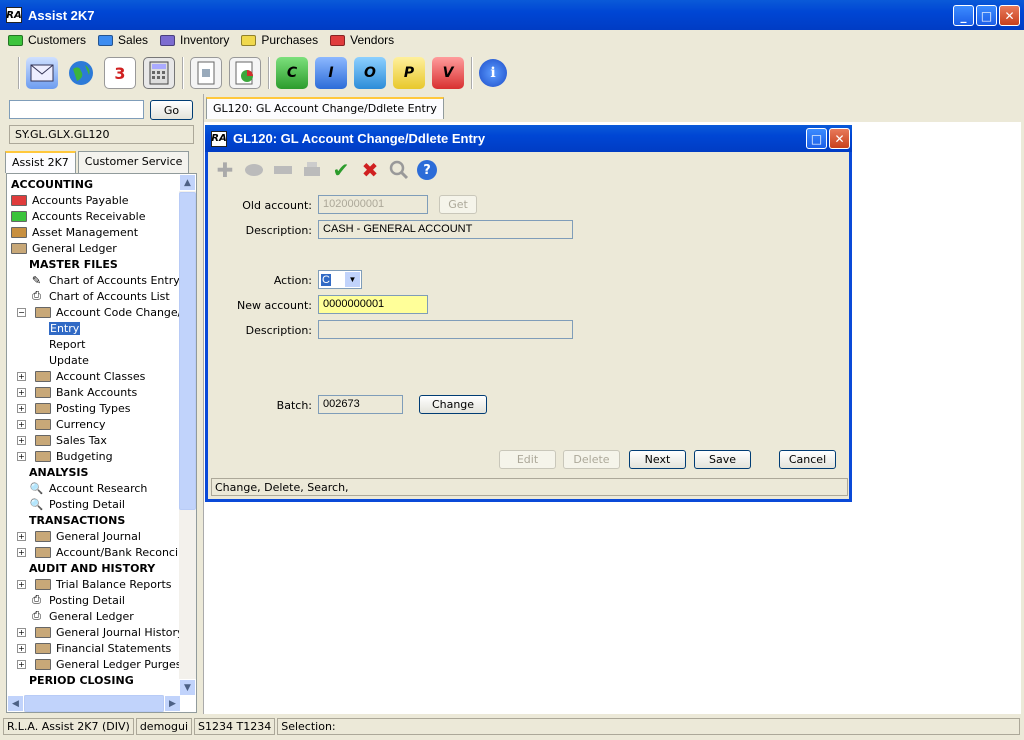 This screenshot has width=1024, height=740. I want to click on tree-item: + Sales Tax, so click(95, 440).